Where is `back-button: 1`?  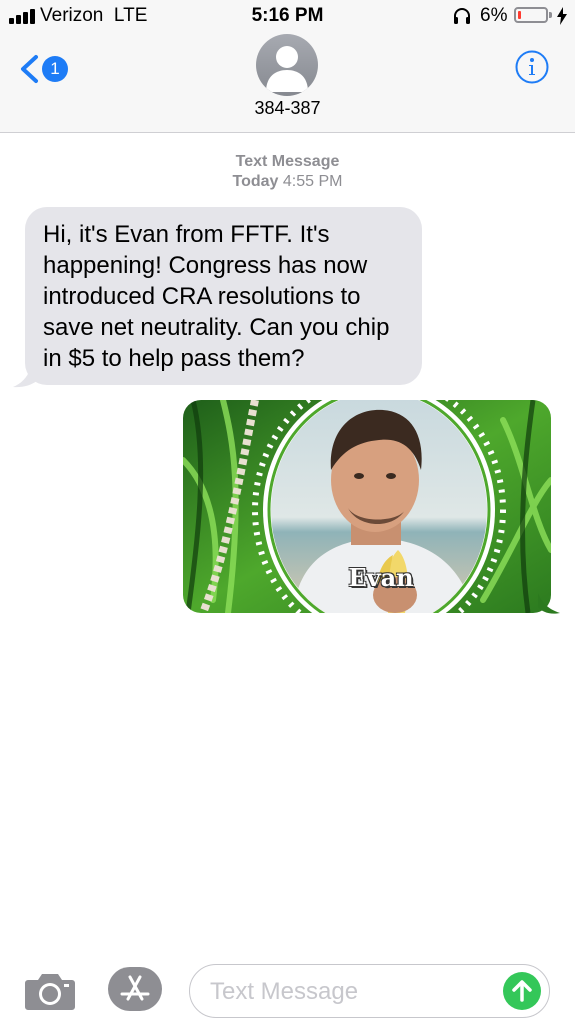 back-button: 1 is located at coordinates (44, 68).